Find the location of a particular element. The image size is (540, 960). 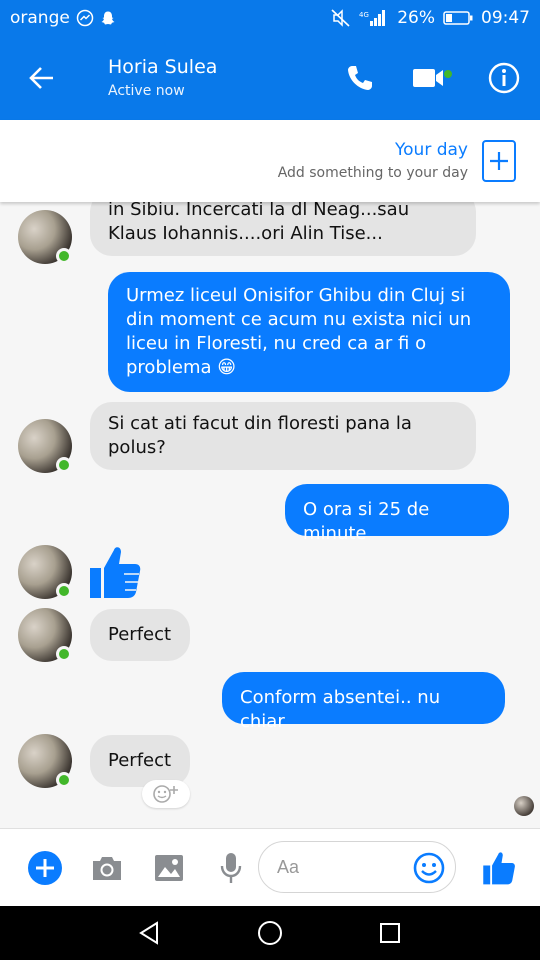

conversation-header: Horia Sulea Active now is located at coordinates (270, 78).